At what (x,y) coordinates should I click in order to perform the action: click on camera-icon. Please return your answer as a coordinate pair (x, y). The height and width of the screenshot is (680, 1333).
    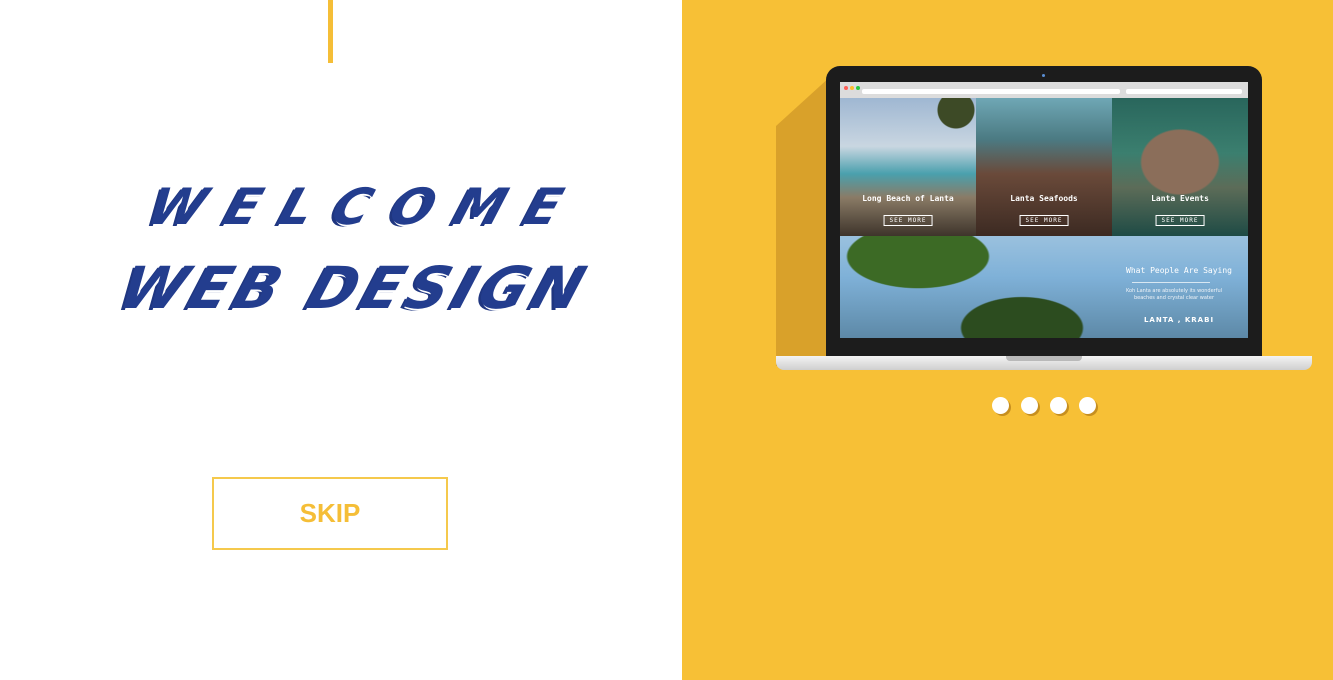
    Looking at the image, I should click on (1043, 75).